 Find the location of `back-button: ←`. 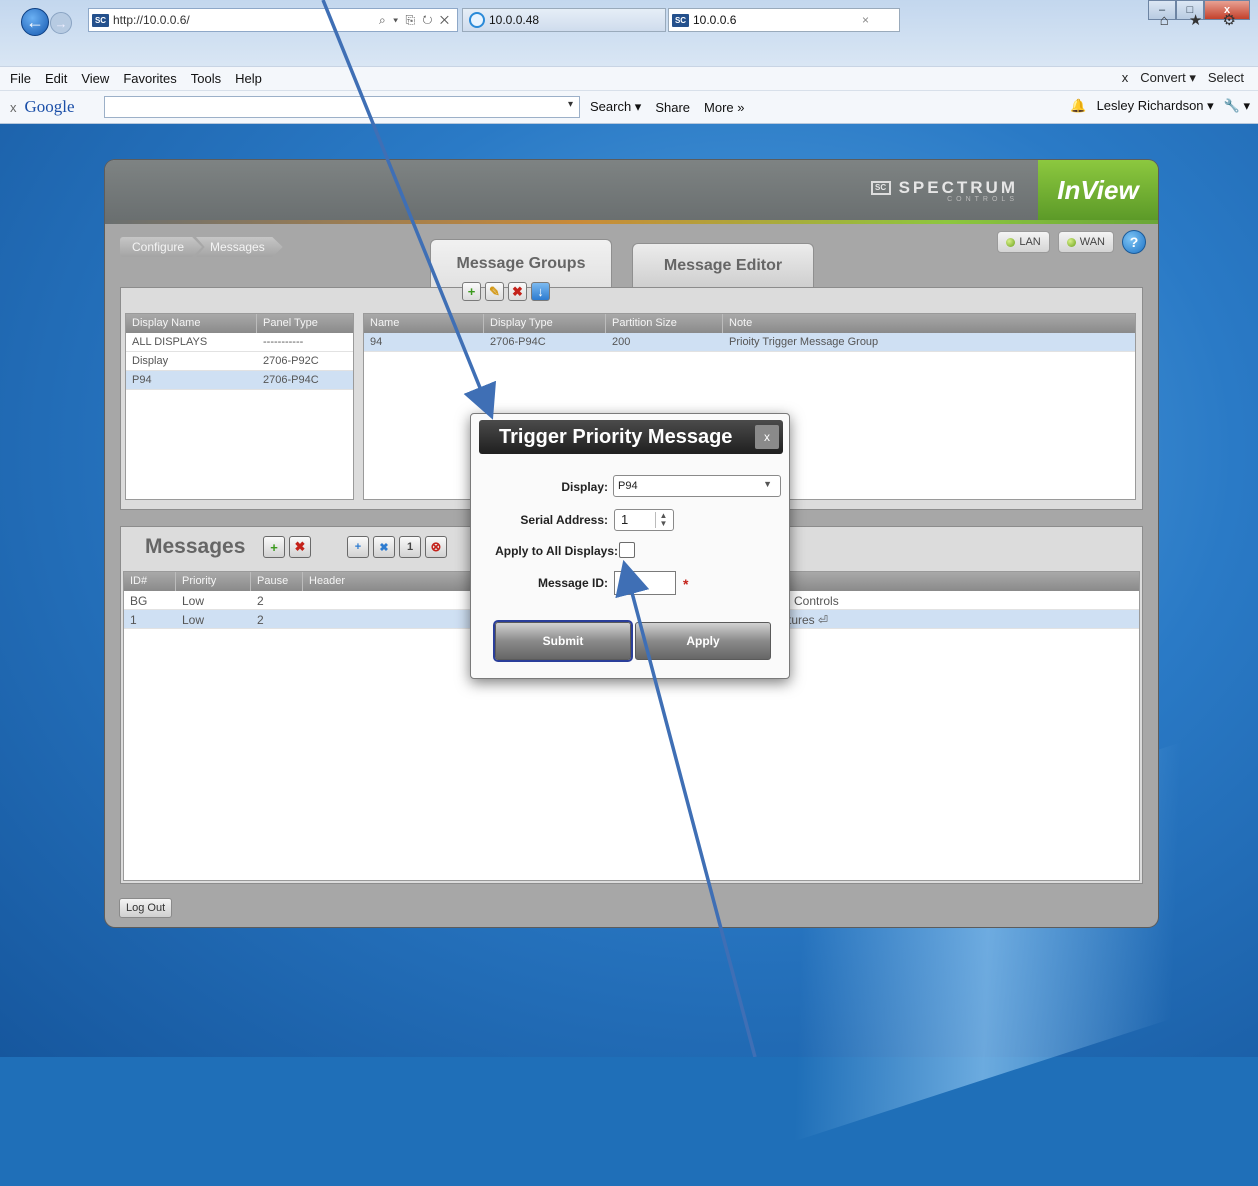

back-button: ← is located at coordinates (35, 22).